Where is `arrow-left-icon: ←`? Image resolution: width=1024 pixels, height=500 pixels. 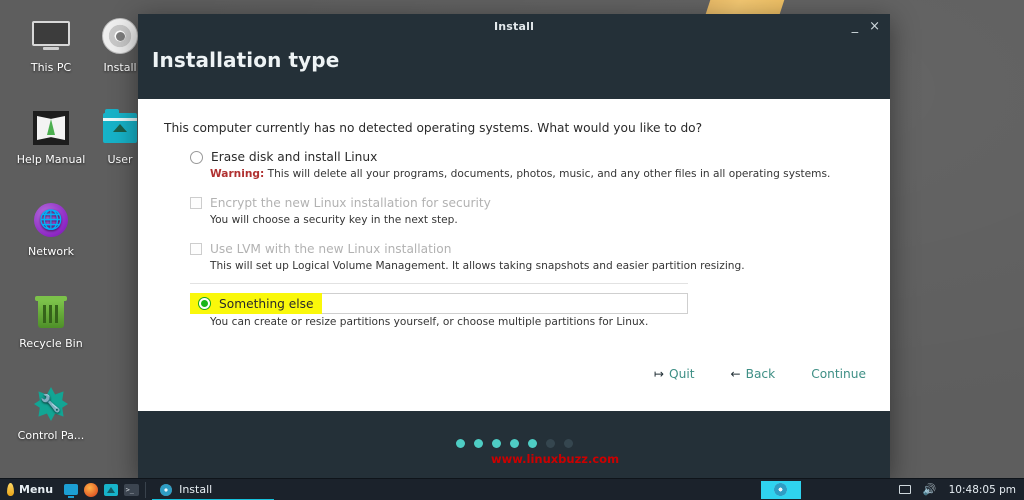
arrow-left-icon: ← is located at coordinates (735, 374).